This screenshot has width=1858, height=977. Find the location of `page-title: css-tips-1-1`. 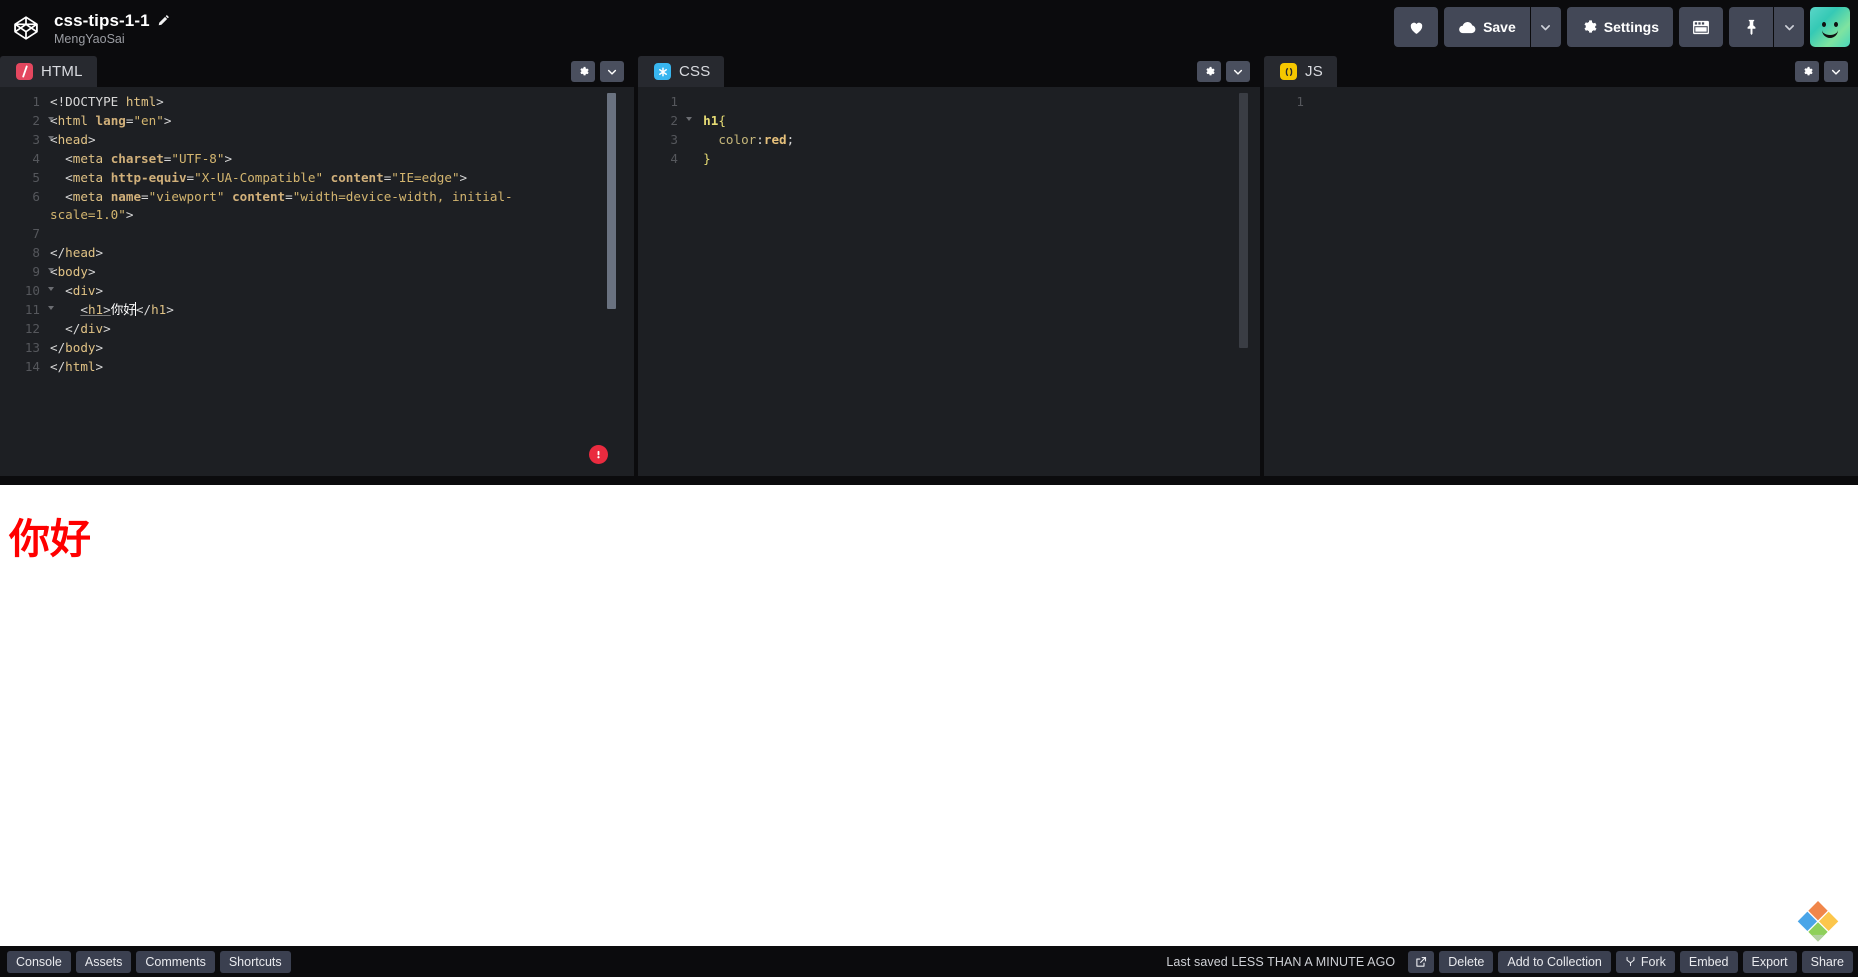

page-title: css-tips-1-1 is located at coordinates (102, 21).